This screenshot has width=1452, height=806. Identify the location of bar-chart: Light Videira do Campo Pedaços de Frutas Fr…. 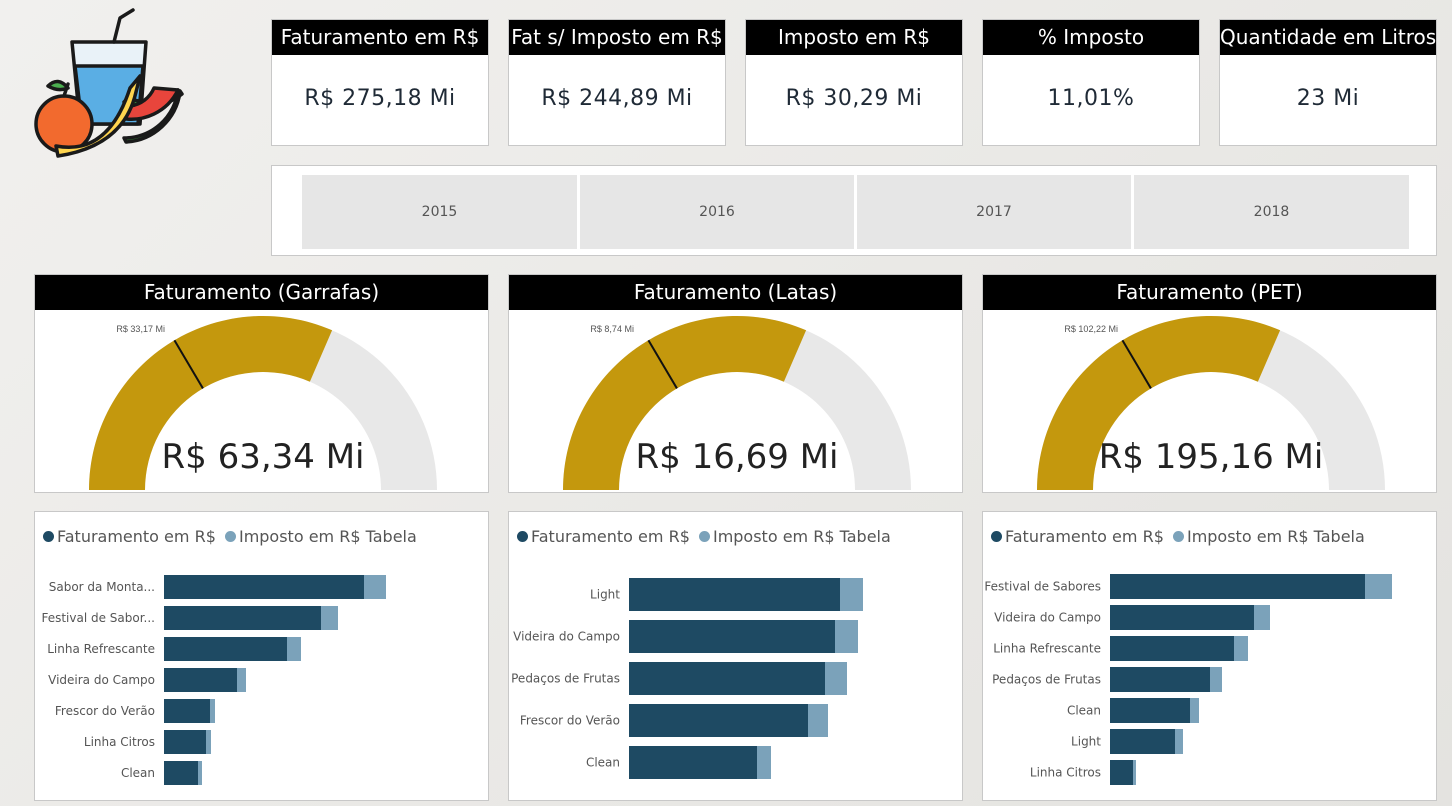
(687, 678).